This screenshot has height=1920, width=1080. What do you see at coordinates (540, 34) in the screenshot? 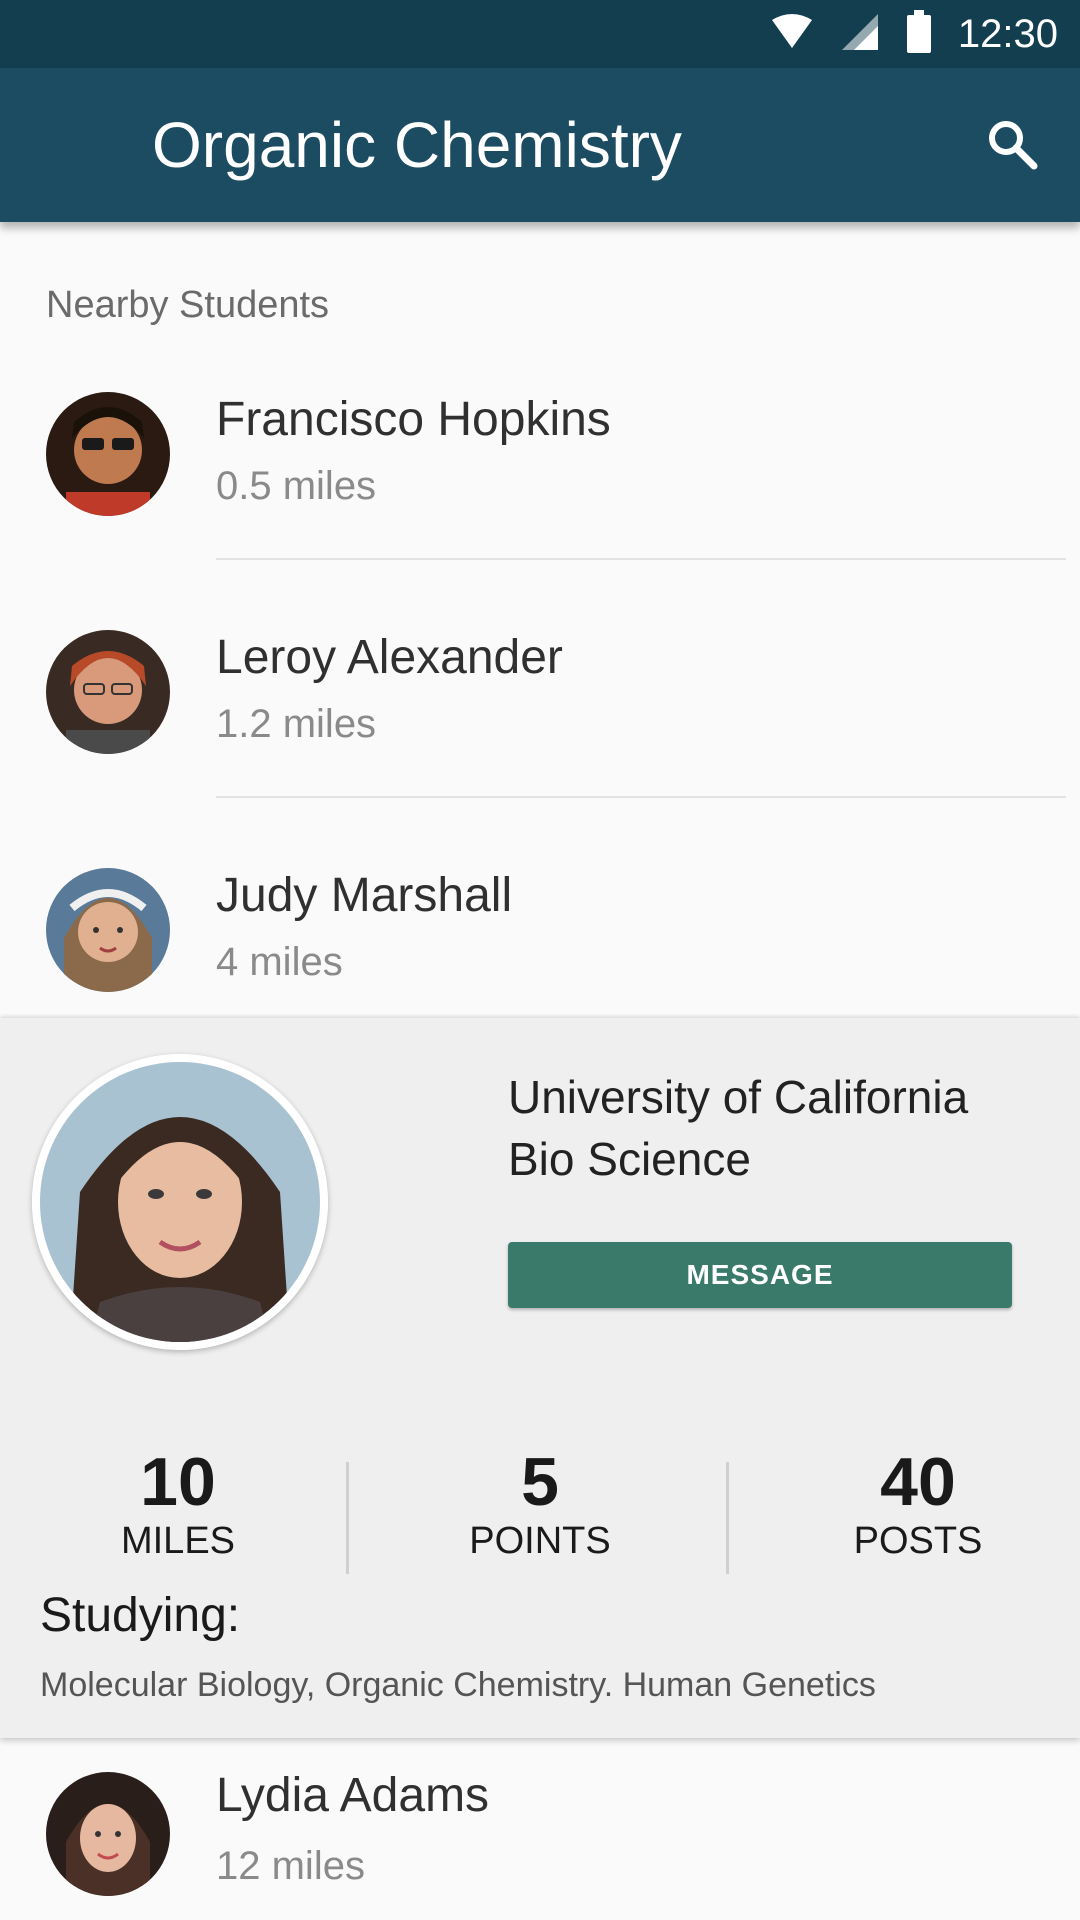
I see `status-bar: 12:30` at bounding box center [540, 34].